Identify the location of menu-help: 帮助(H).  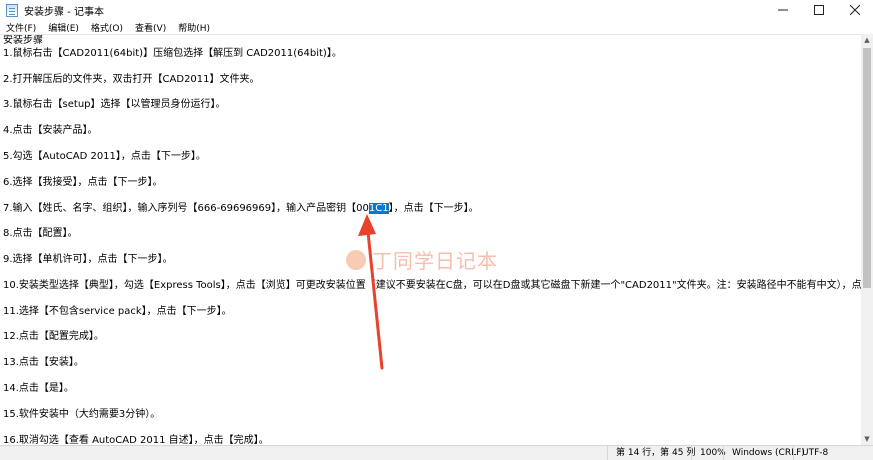
(194, 27).